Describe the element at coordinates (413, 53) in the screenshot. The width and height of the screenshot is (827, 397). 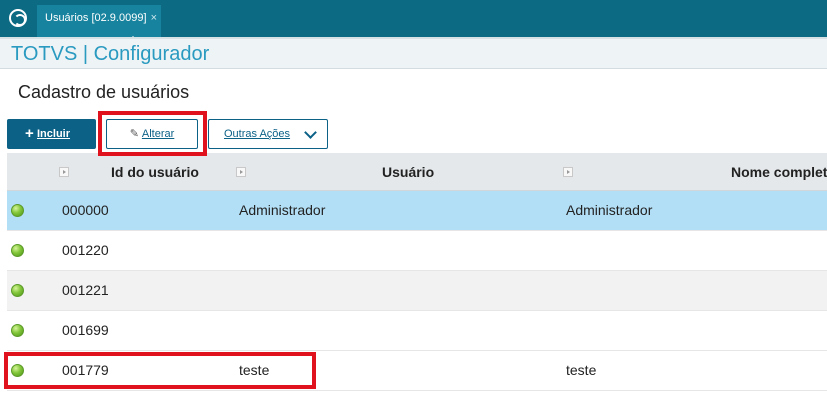
I see `app-header: TOTVS | Configurador` at that location.